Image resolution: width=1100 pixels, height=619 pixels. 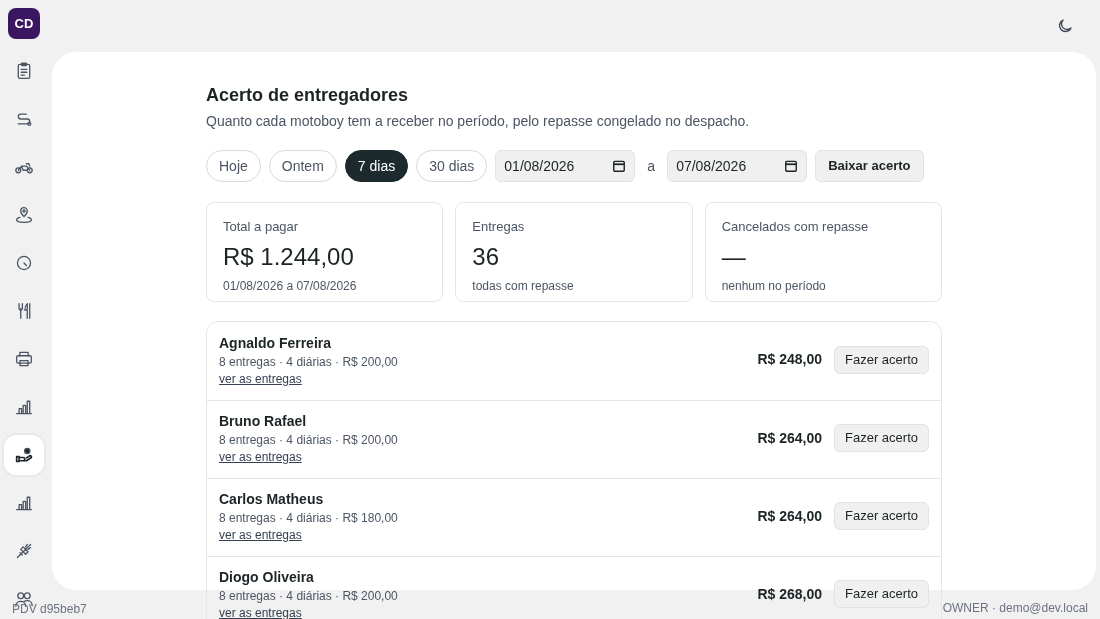 I want to click on page-subtitle: Quanto cada motoboy tem a receber no período, pelo repasse congelado no despacho., so click(x=478, y=121).